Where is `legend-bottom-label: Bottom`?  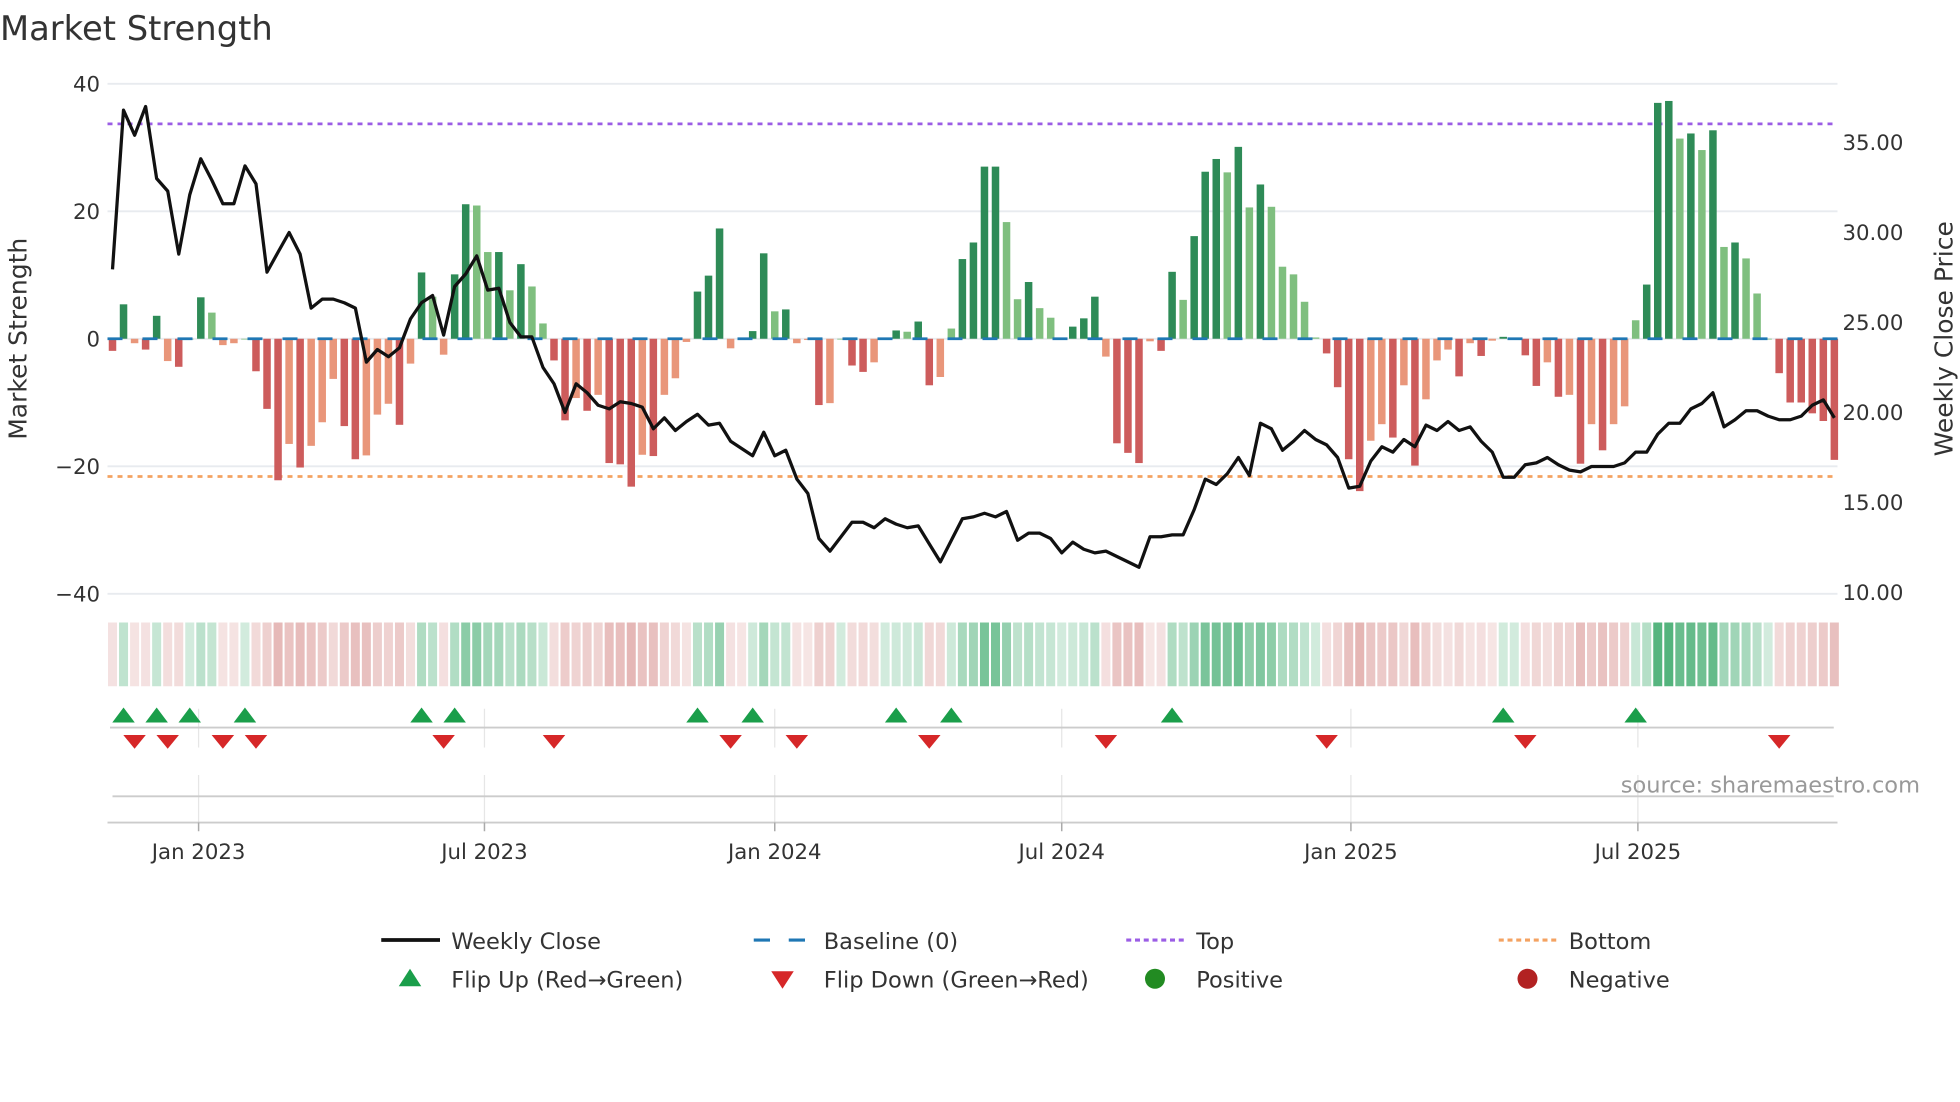
legend-bottom-label: Bottom is located at coordinates (1610, 942).